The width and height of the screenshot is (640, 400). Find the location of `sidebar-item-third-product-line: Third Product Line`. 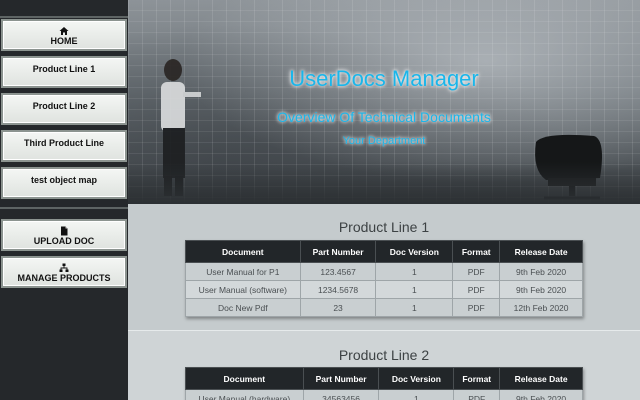

sidebar-item-third-product-line: Third Product Line is located at coordinates (64, 146).